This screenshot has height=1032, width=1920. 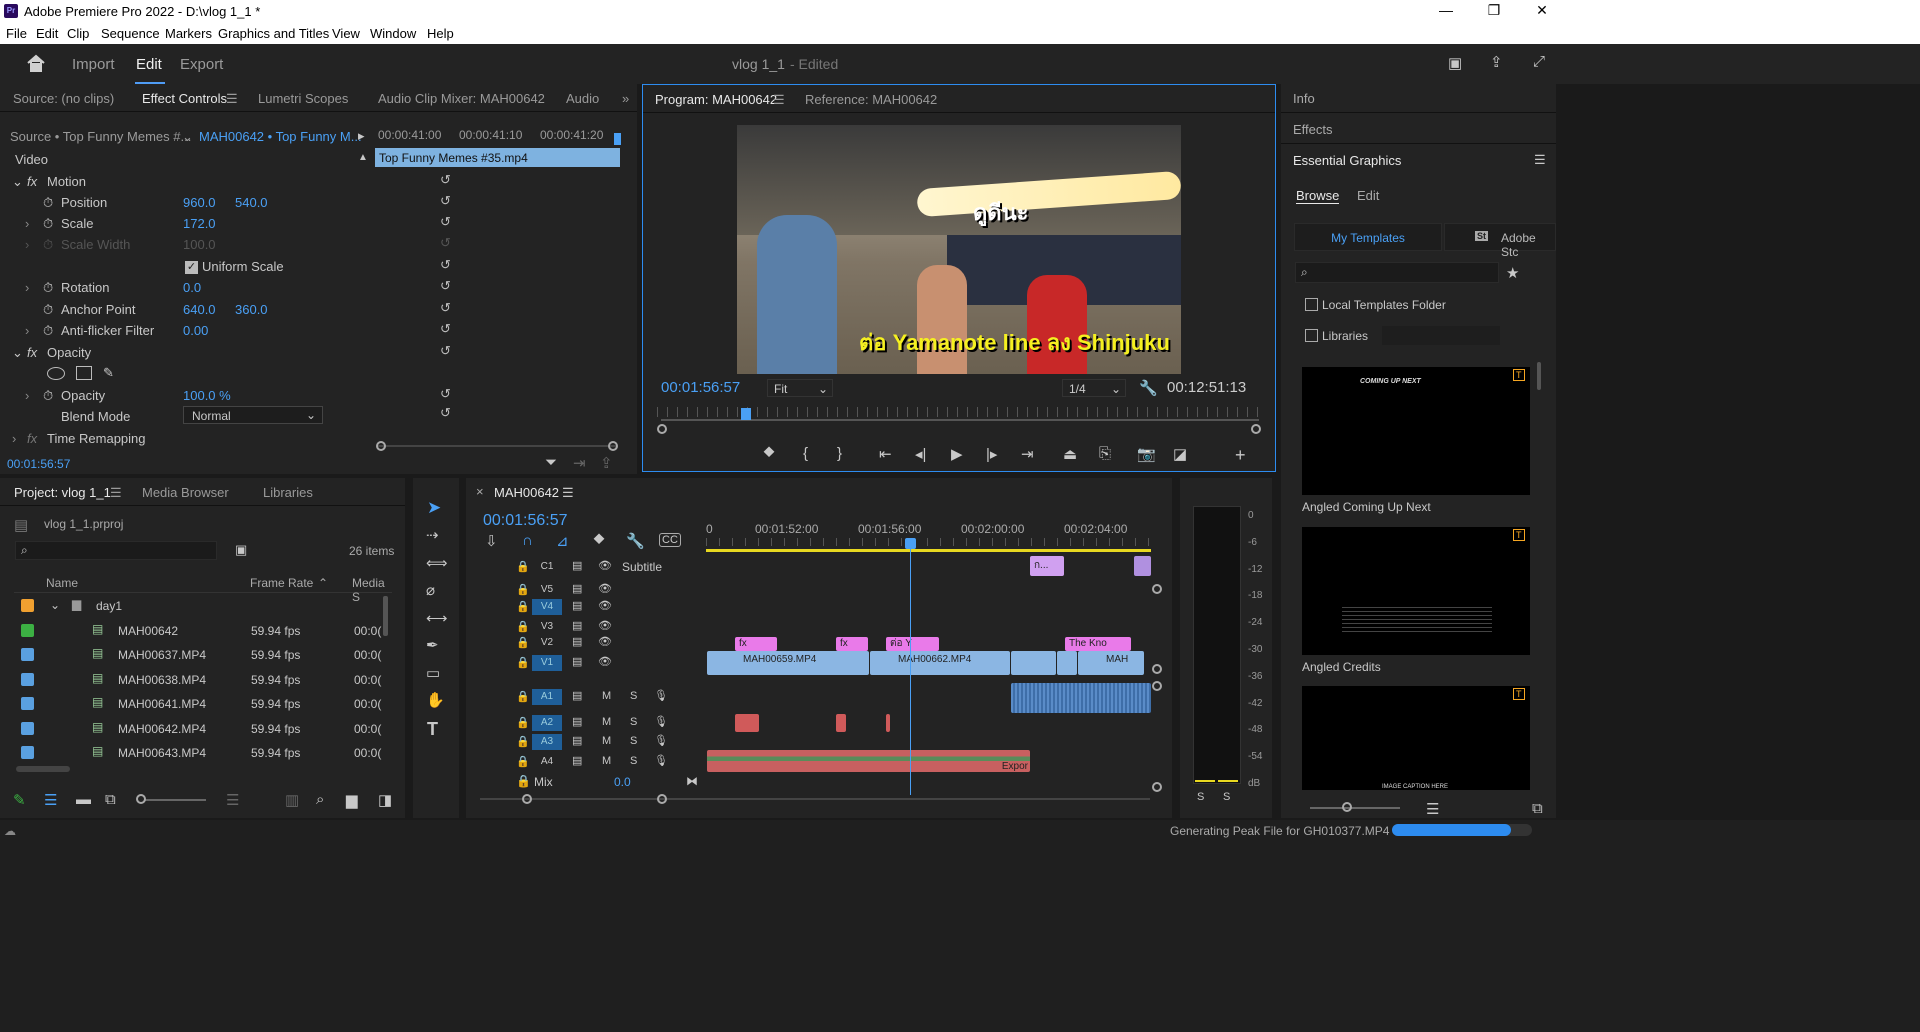 What do you see at coordinates (434, 508) in the screenshot?
I see `selection-tool-icon: ➤` at bounding box center [434, 508].